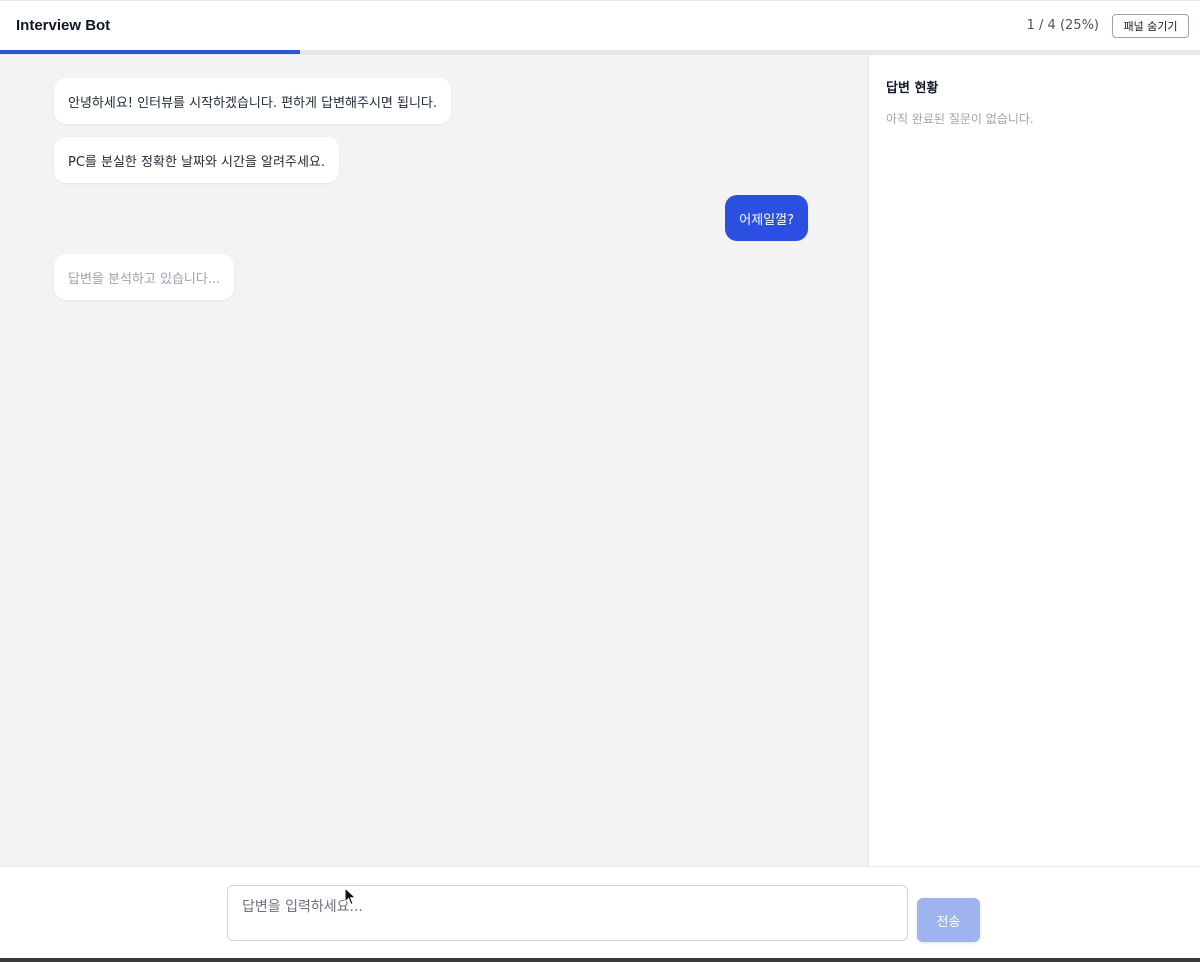  Describe the element at coordinates (960, 119) in the screenshot. I see `panel-empty-text: 아직 완료된 질문이 없습니다.` at that location.